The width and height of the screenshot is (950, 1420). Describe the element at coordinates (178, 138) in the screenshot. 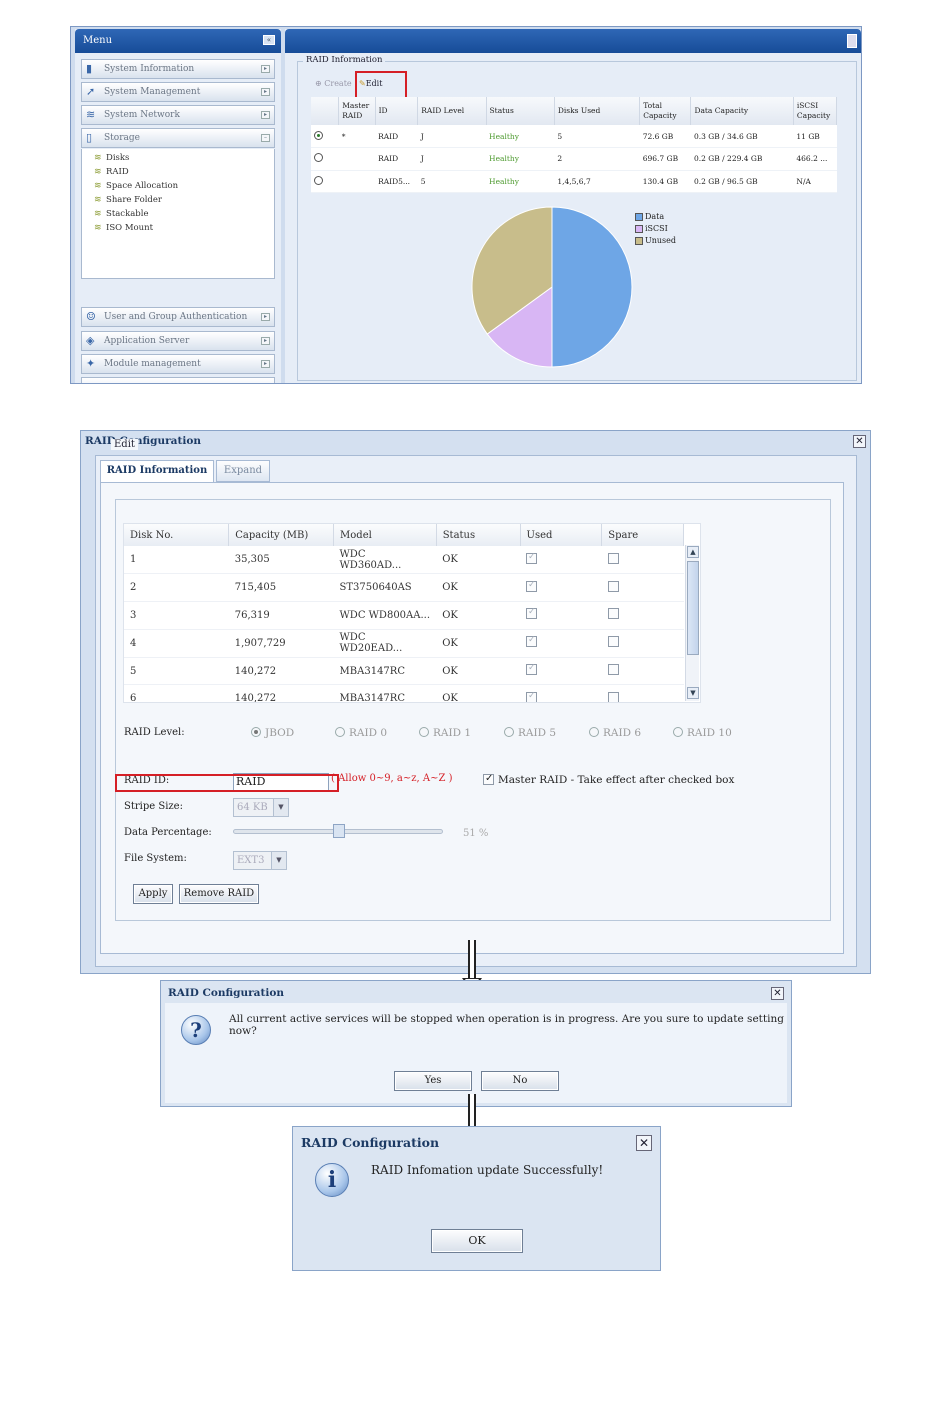

I see `menu-item-storage: ▯ Storage –` at that location.